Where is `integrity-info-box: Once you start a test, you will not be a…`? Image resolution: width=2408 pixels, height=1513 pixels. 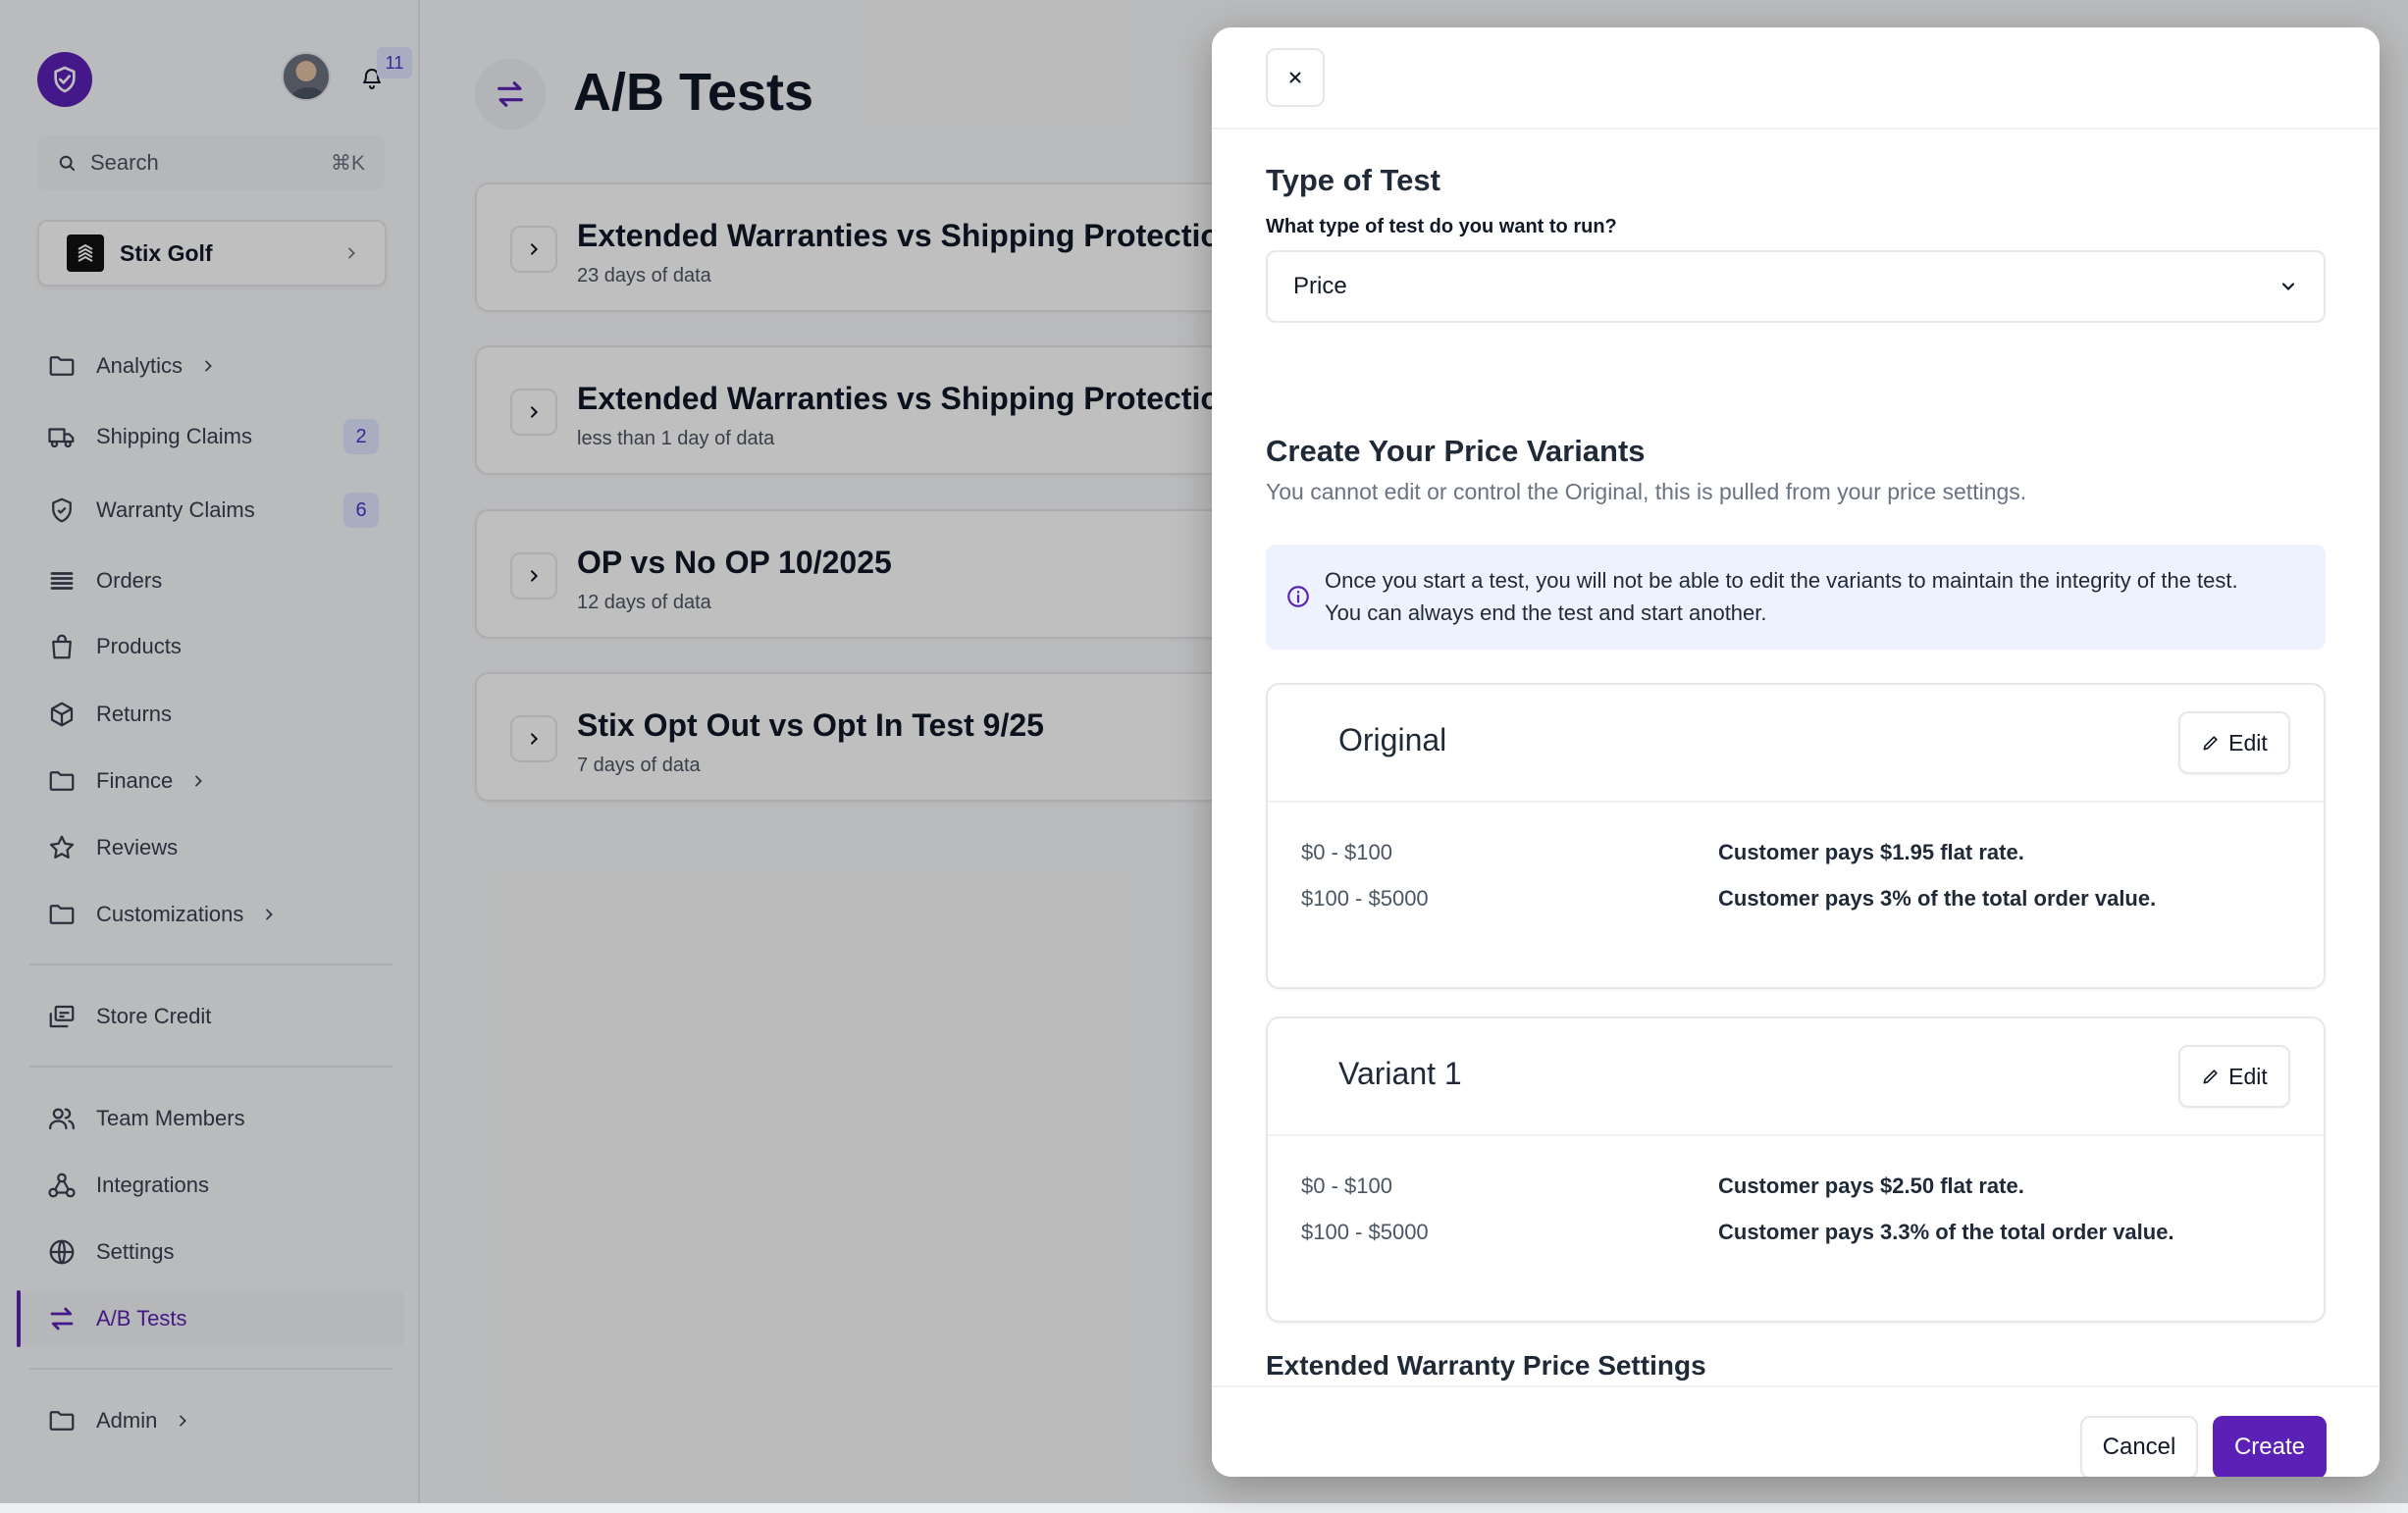
integrity-info-box: Once you start a test, you will not be a… is located at coordinates (1796, 598).